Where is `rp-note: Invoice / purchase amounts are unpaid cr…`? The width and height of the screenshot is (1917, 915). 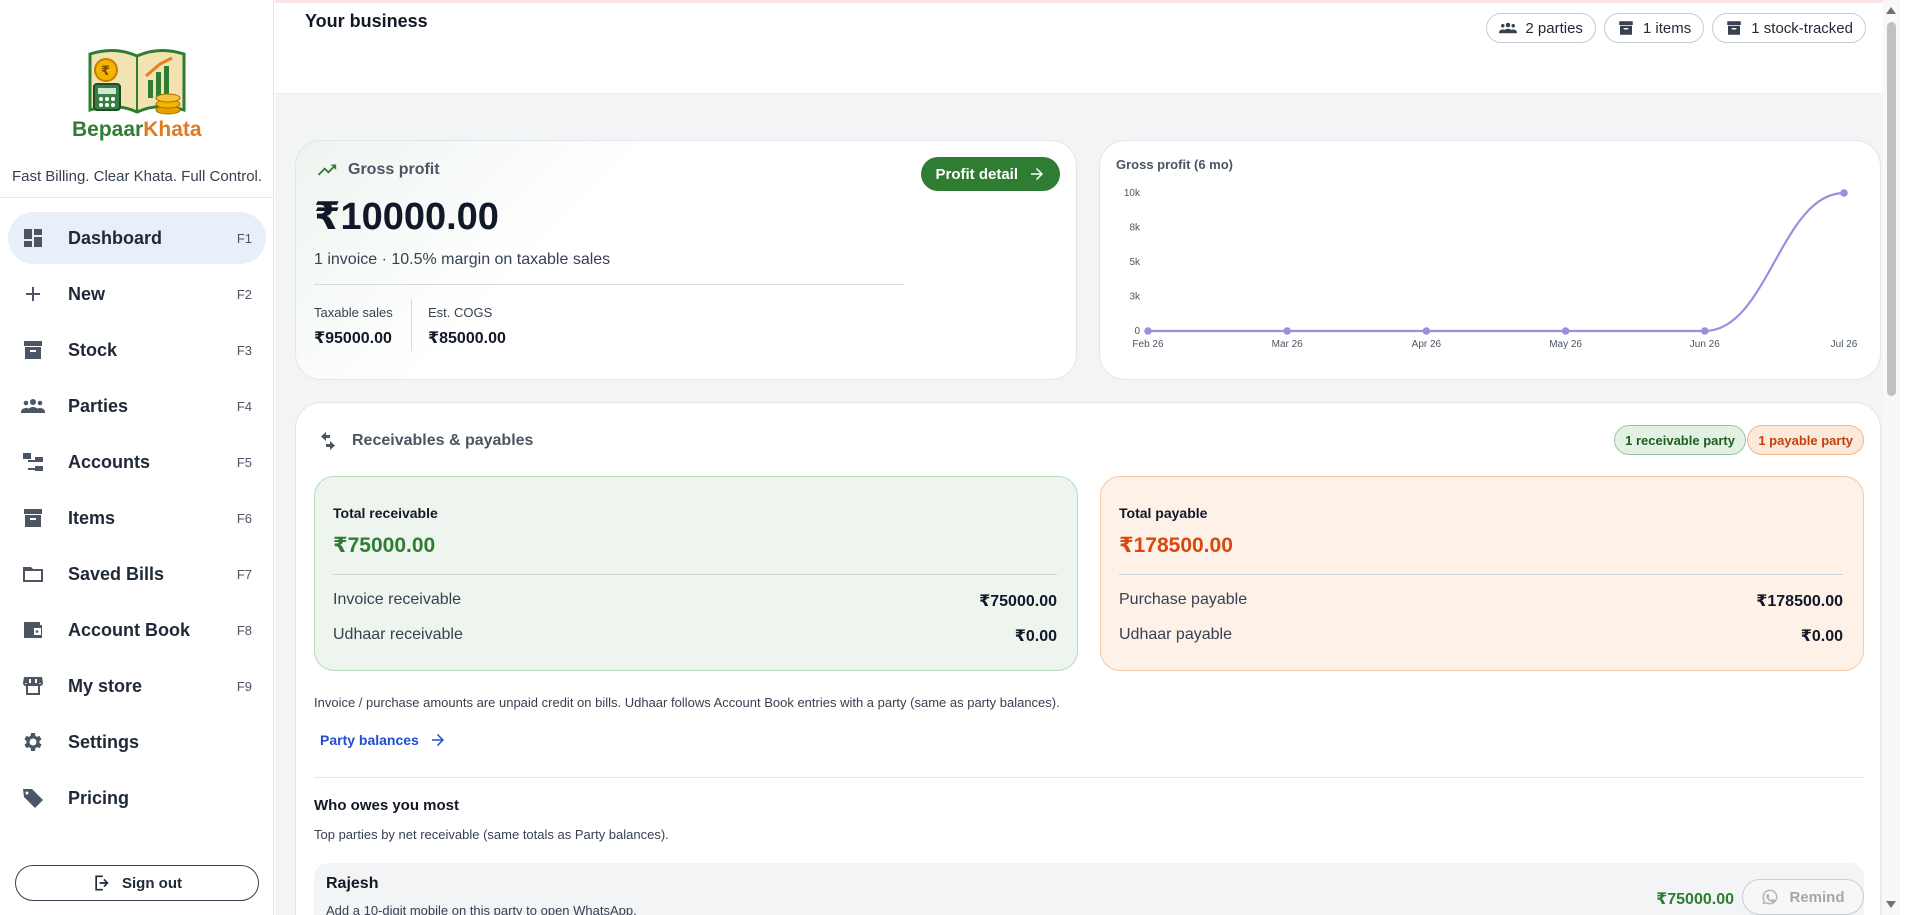
rp-note: Invoice / purchase amounts are unpaid cr… is located at coordinates (687, 702).